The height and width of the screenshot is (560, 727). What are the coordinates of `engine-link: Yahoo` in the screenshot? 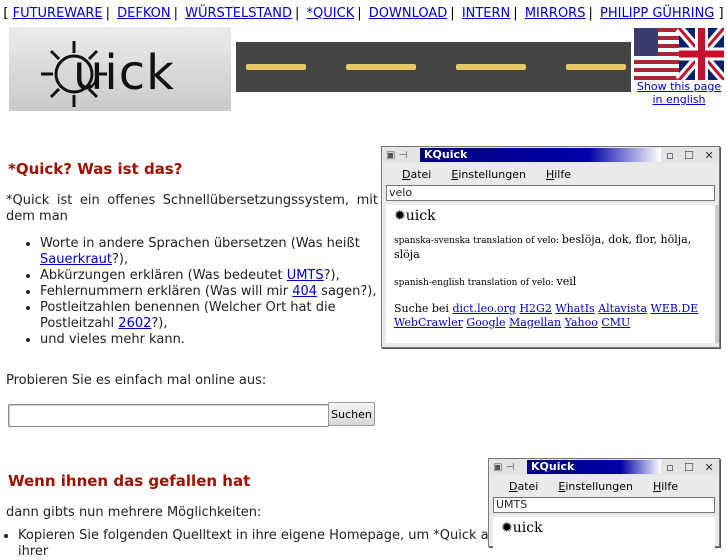 It's located at (581, 322).